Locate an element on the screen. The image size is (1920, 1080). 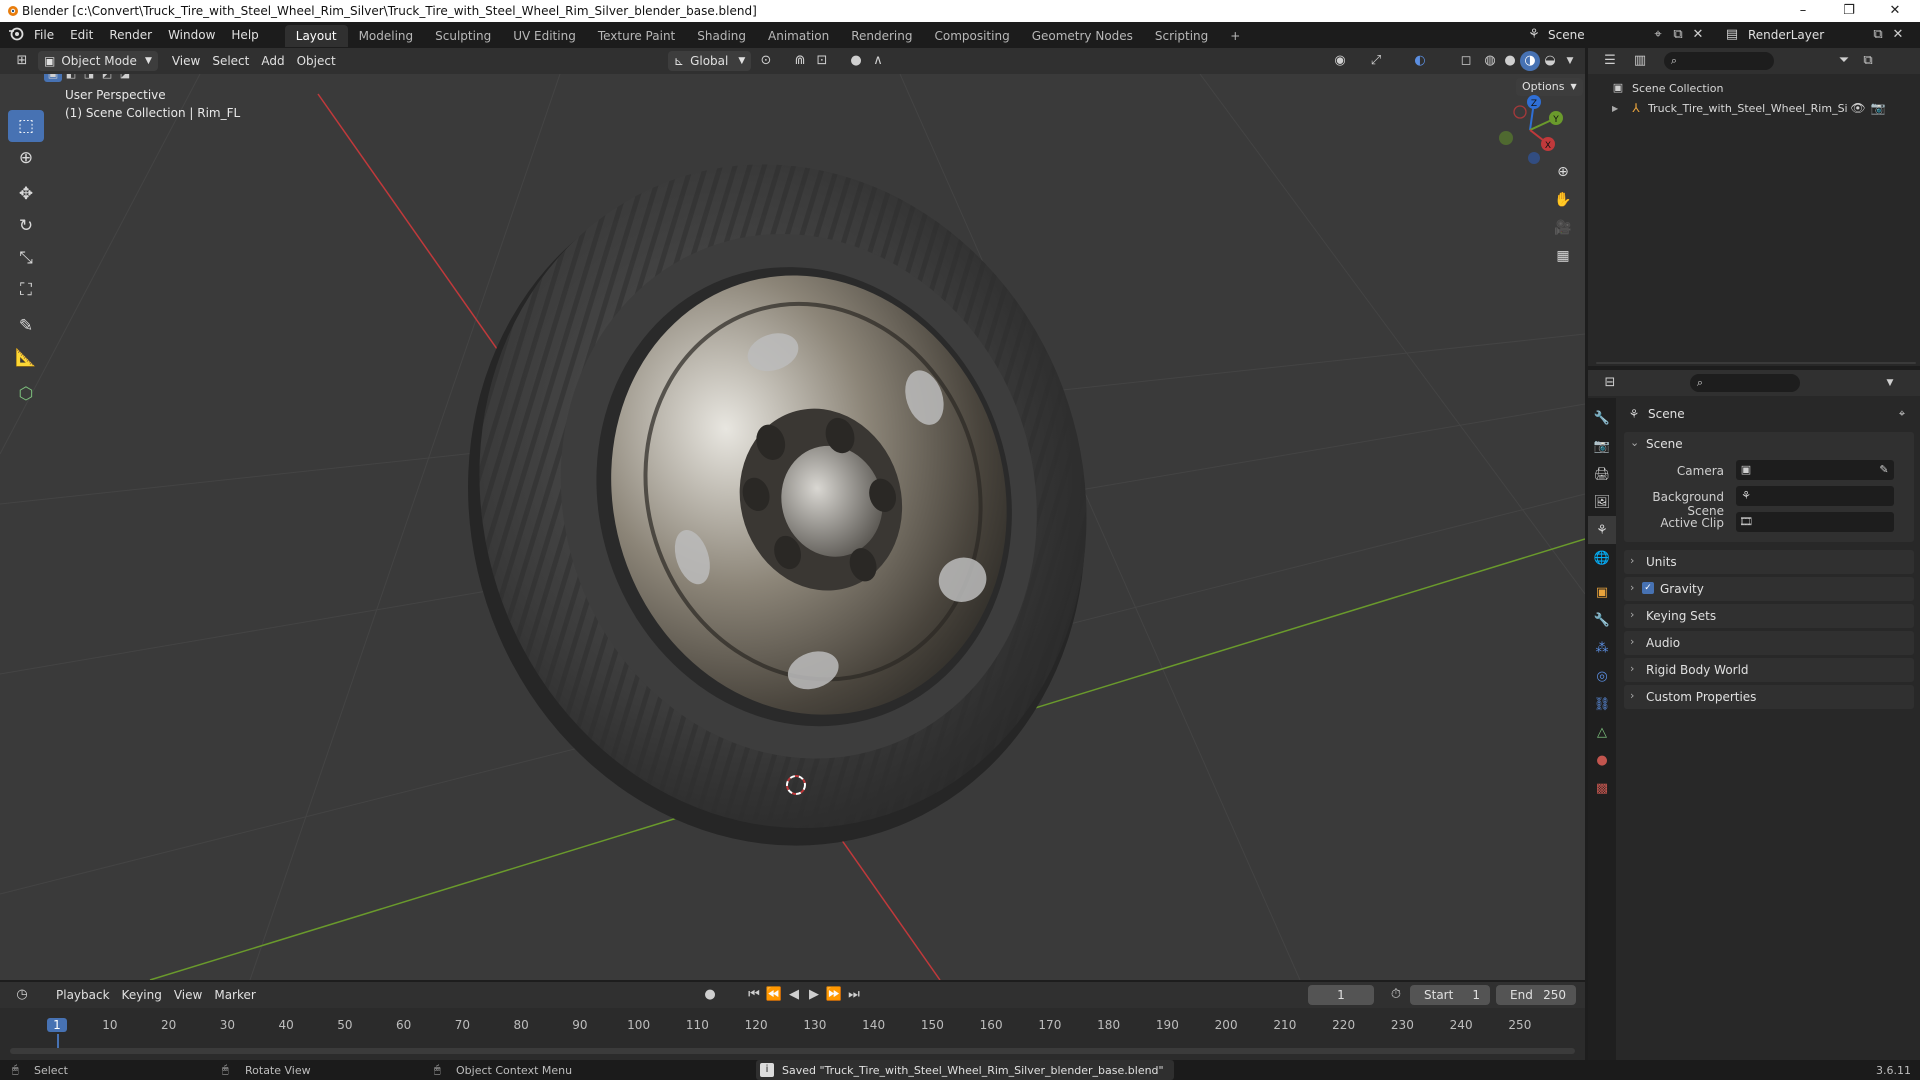
material-preview-shading-icon: ◑ is located at coordinates (1530, 61).